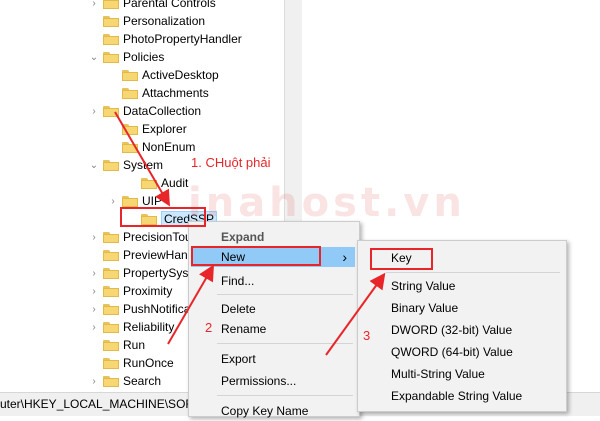  I want to click on tree-item-propertysyst: › PropertySyst, so click(139, 273).